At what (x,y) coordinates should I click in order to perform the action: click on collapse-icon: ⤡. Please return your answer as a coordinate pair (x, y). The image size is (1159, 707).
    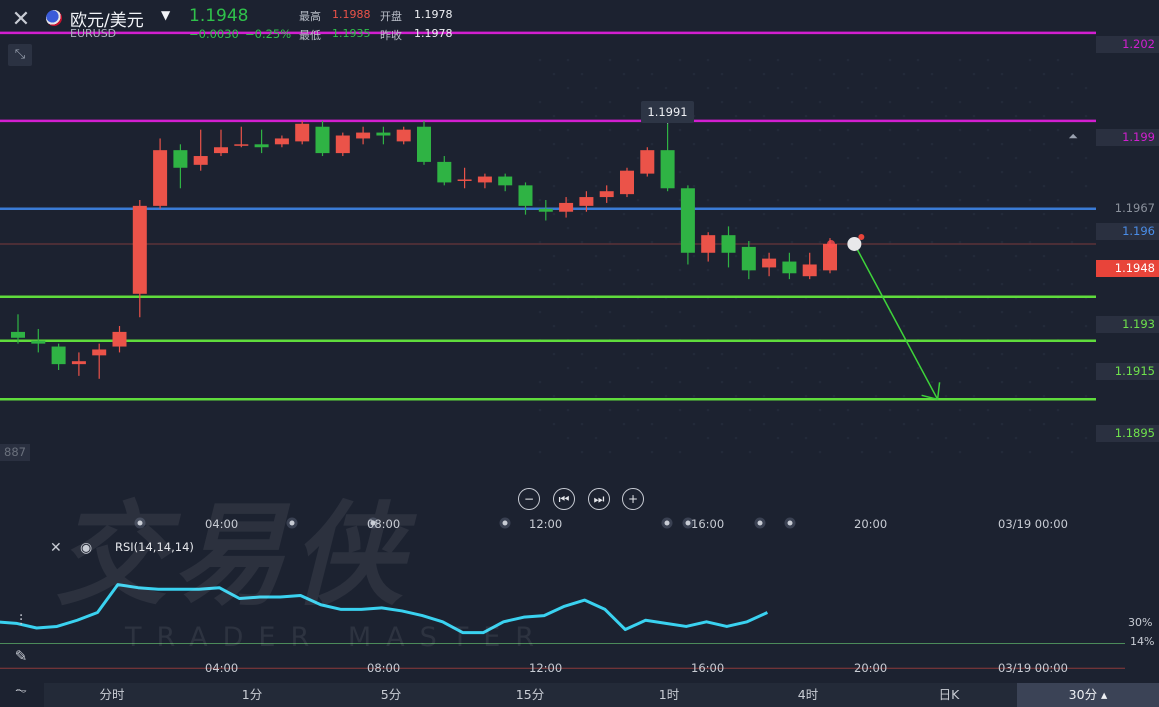
    Looking at the image, I should click on (20, 55).